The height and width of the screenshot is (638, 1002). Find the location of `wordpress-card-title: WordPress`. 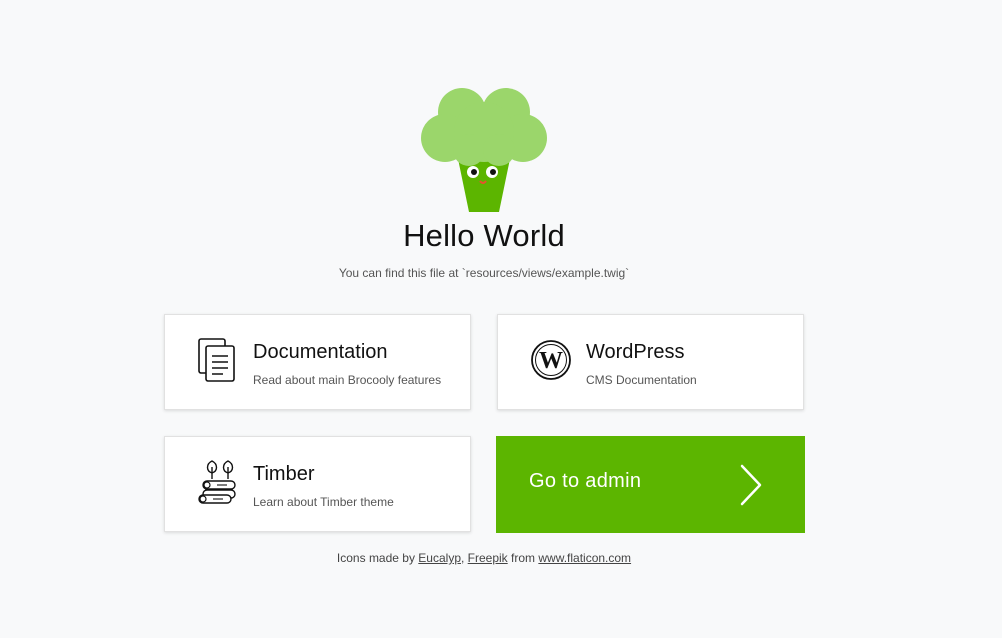

wordpress-card-title: WordPress is located at coordinates (635, 352).